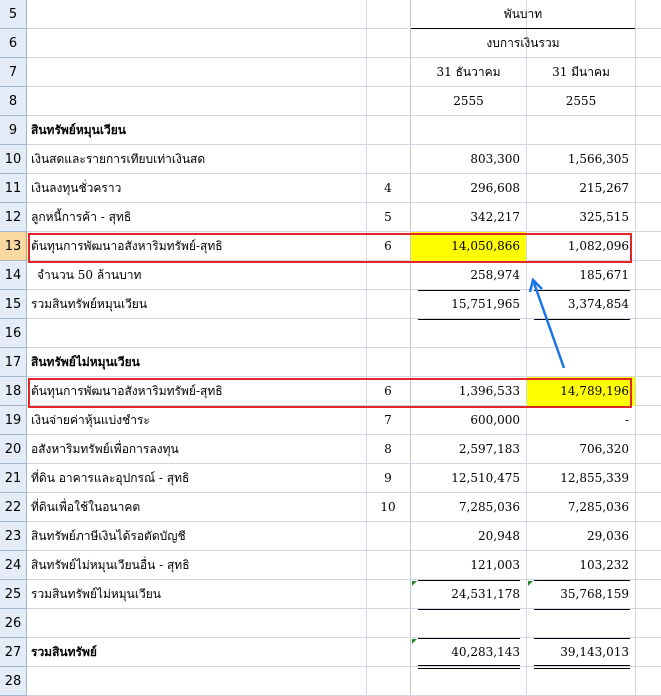 This screenshot has height=696, width=661. I want to click on row-header: 11, so click(13, 188).